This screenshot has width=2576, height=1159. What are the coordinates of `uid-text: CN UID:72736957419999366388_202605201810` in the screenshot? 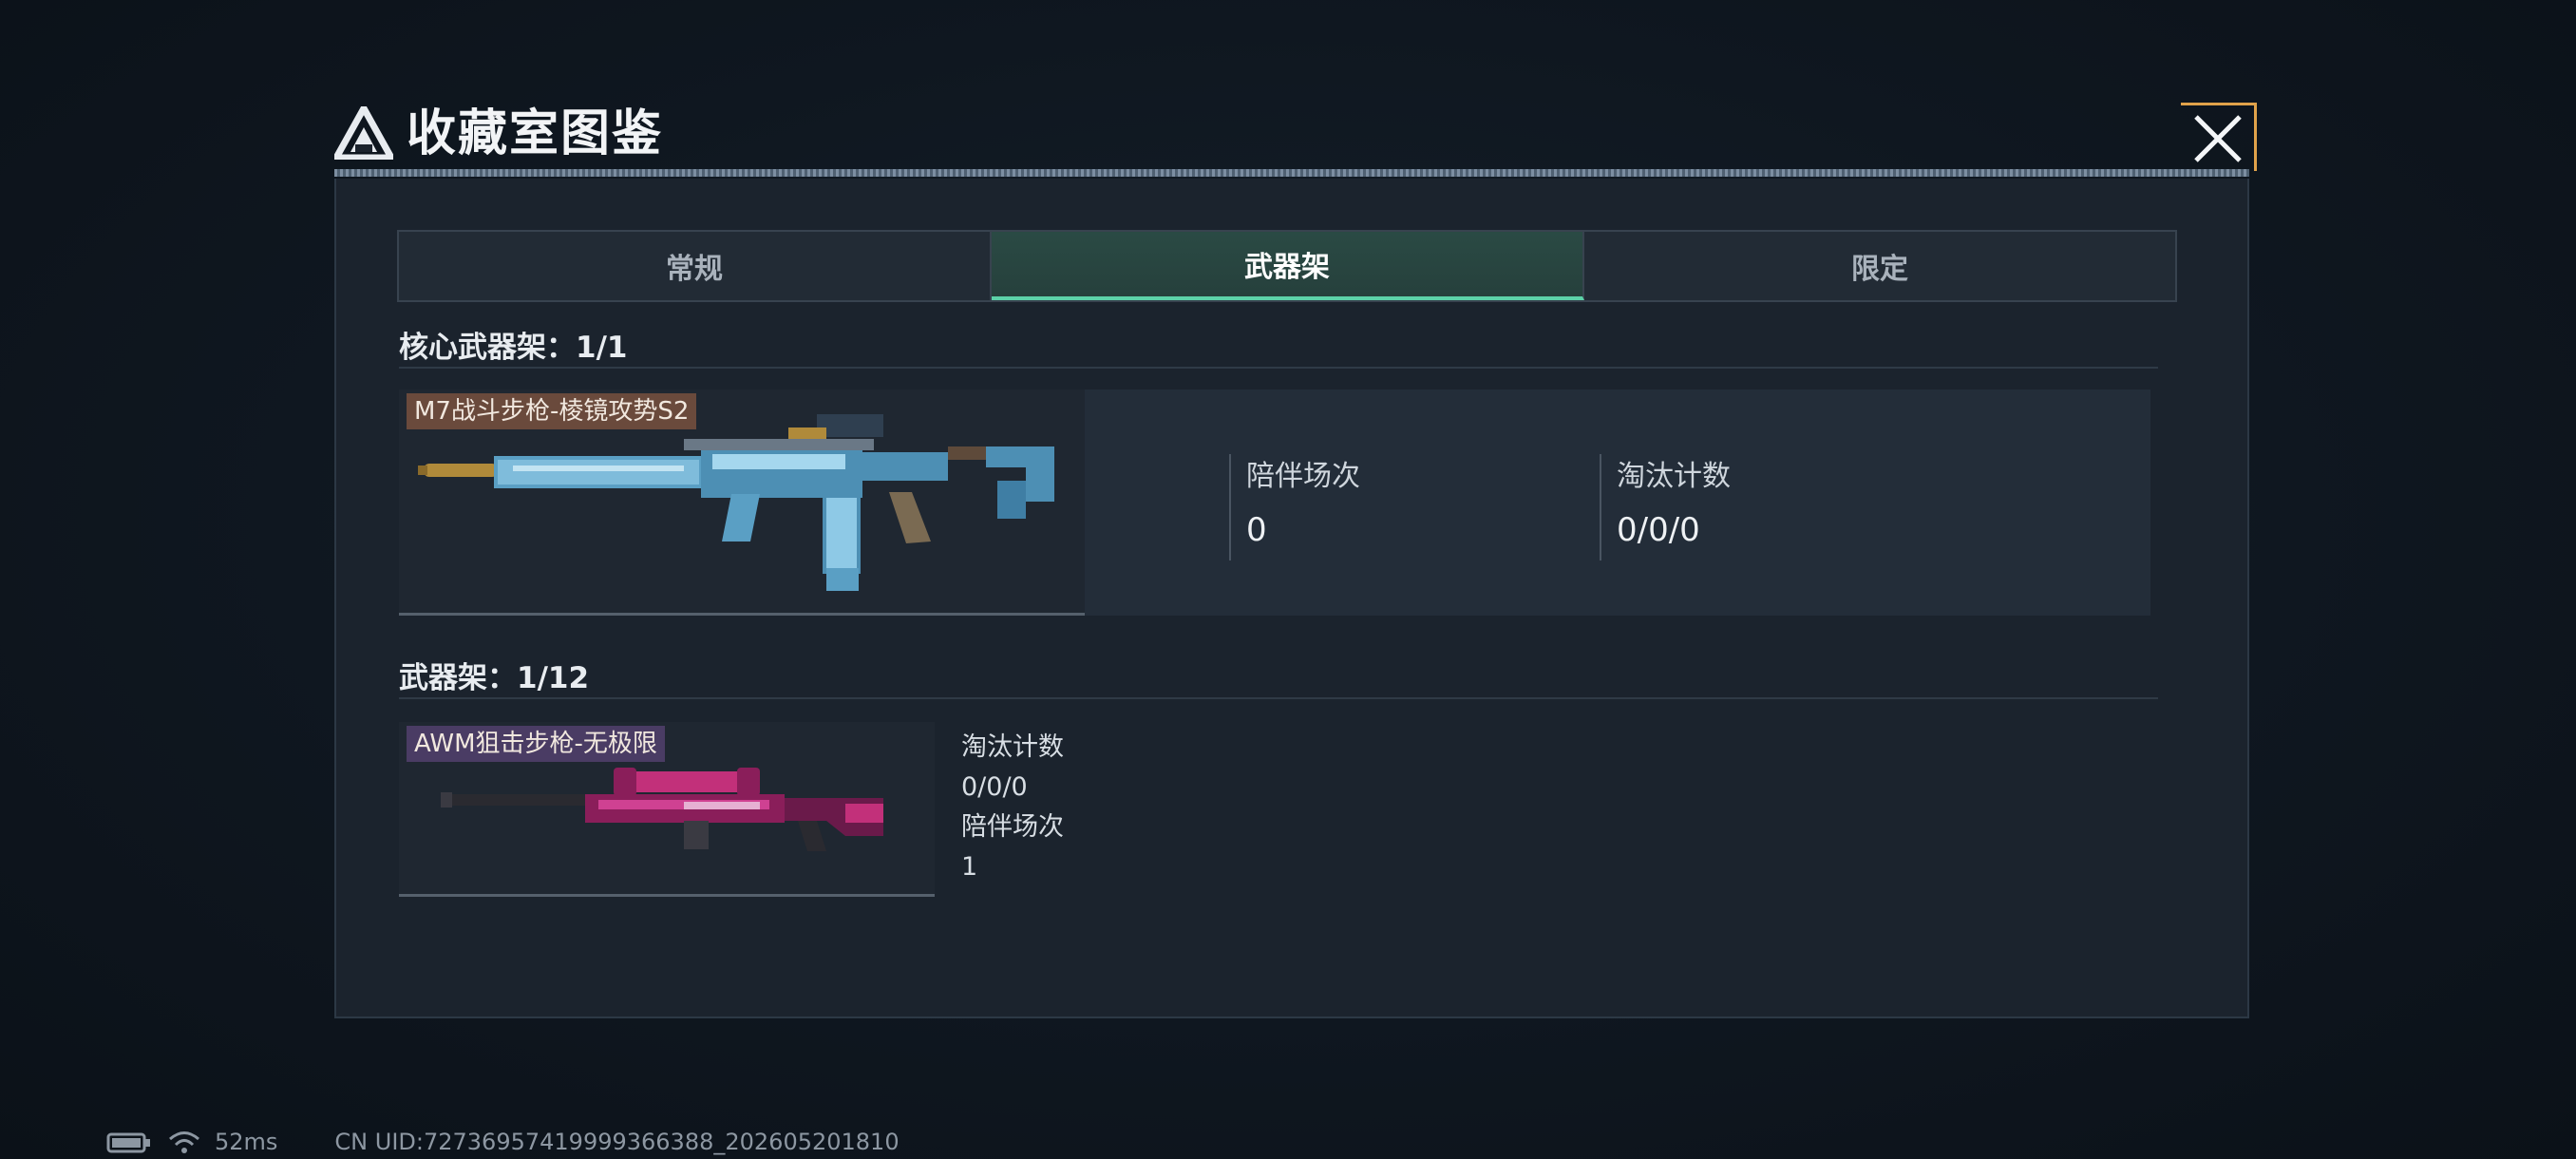 It's located at (617, 1142).